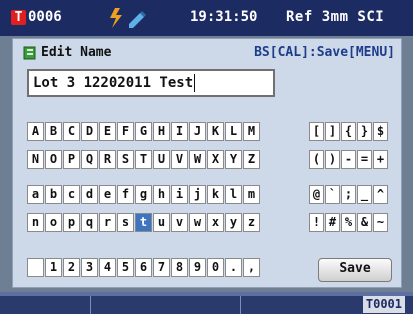 This screenshot has width=413, height=314. What do you see at coordinates (53, 267) in the screenshot?
I see `key-digits-row: 1` at bounding box center [53, 267].